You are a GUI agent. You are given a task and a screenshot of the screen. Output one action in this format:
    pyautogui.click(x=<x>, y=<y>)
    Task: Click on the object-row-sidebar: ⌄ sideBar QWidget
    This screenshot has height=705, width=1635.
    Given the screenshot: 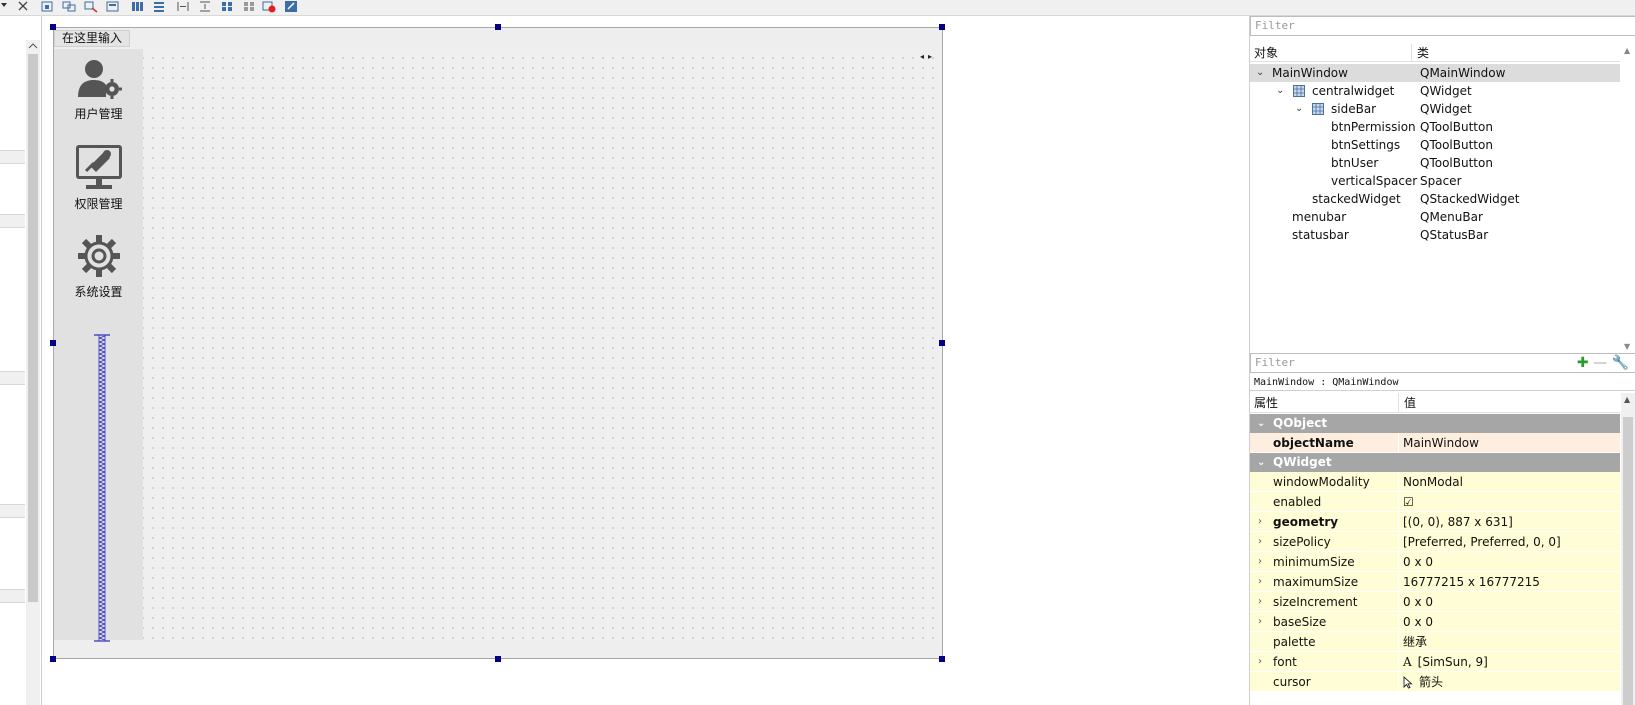 What is the action you would take?
    pyautogui.click(x=1435, y=109)
    